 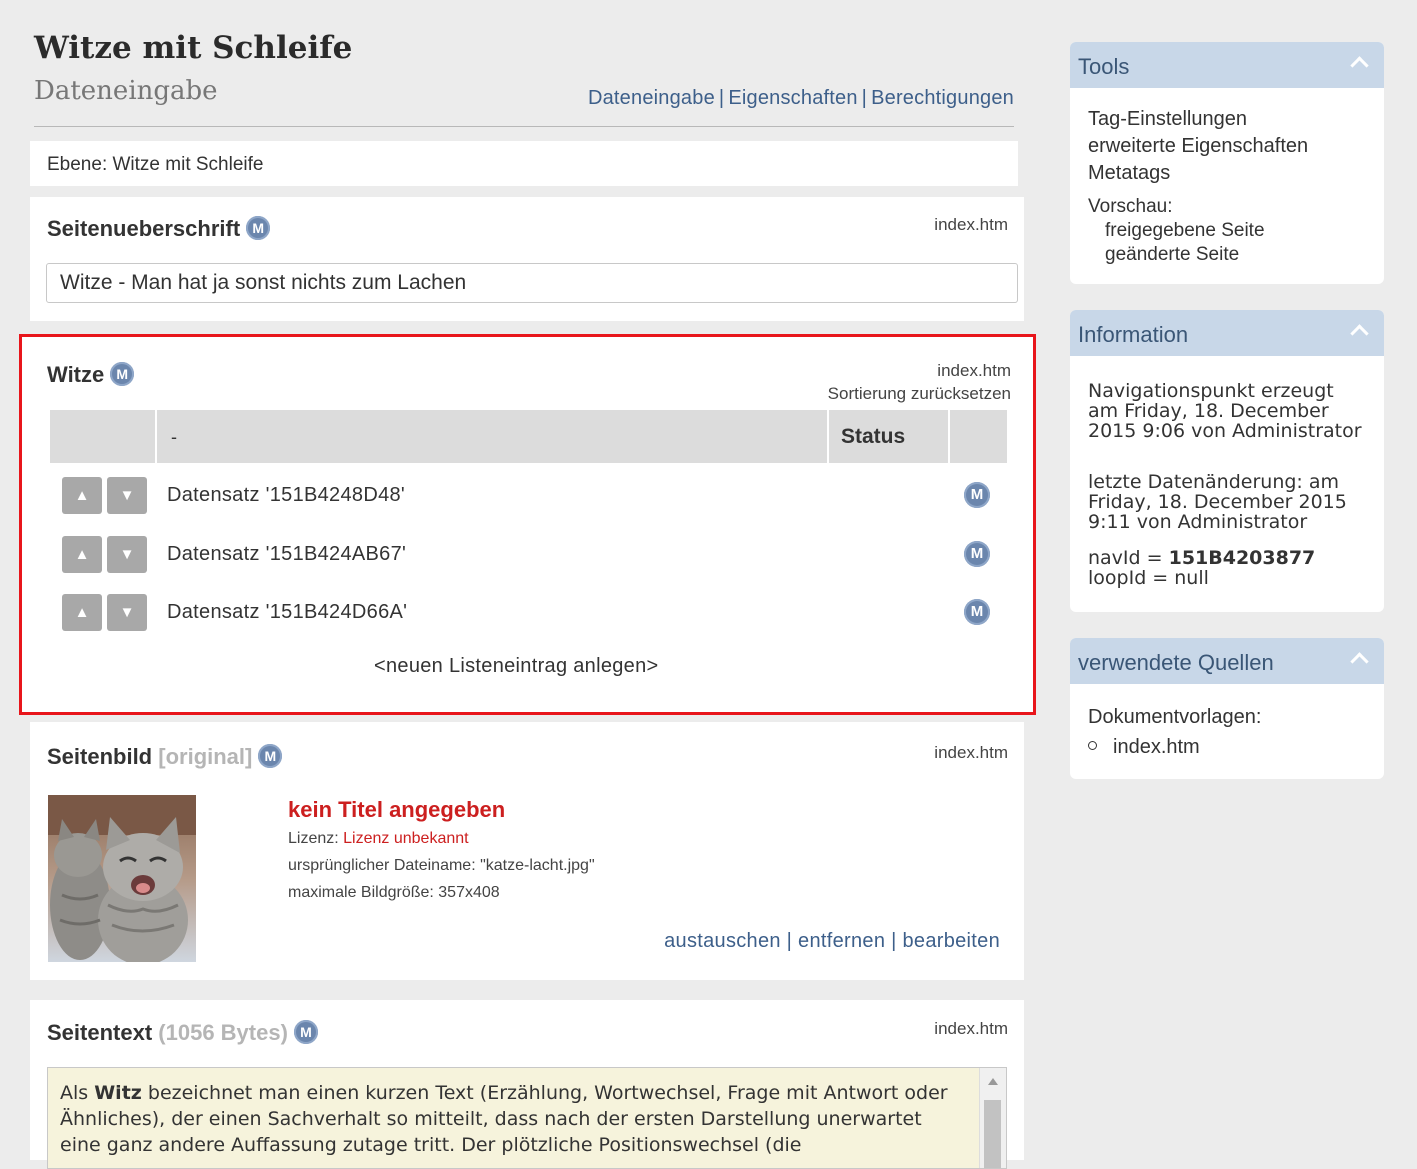 I want to click on record-link: Datensatz '151B4248D48', so click(x=286, y=495).